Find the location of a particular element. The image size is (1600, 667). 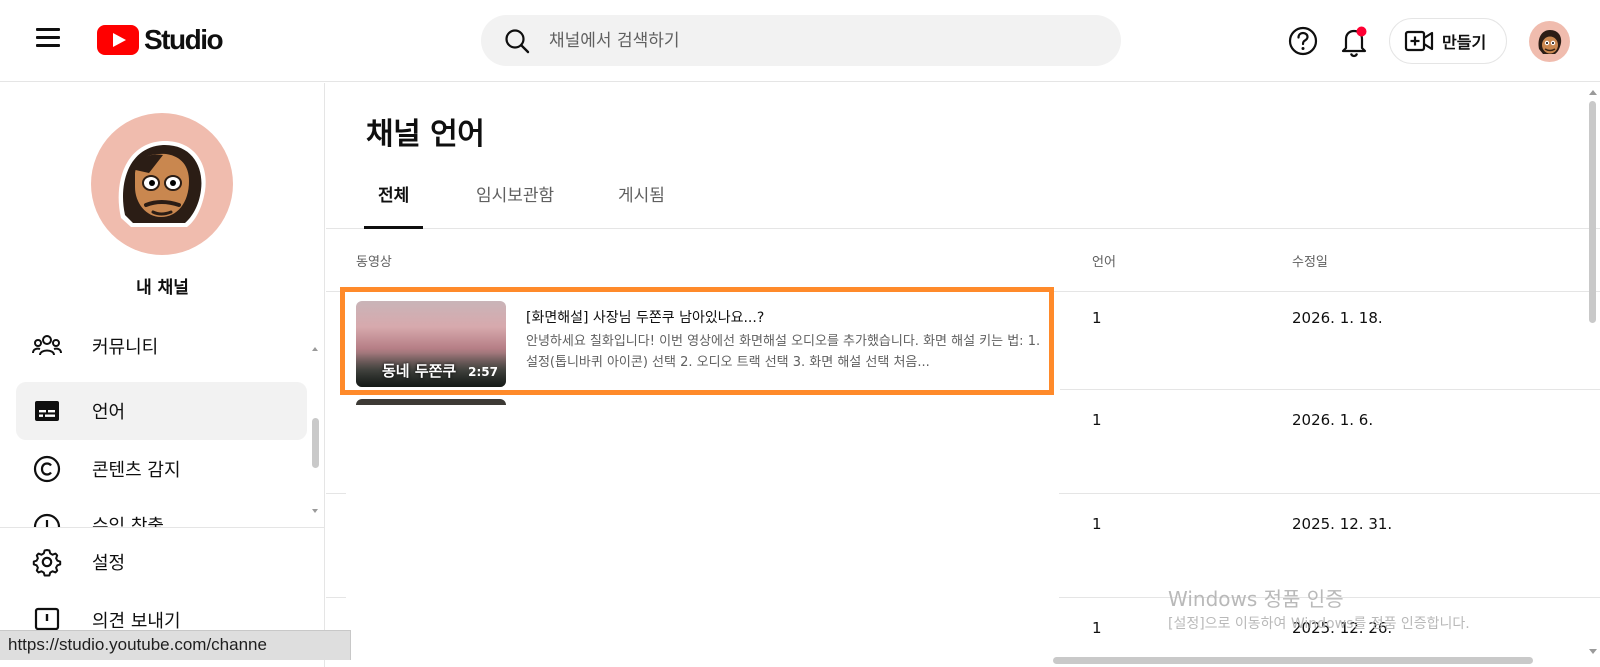

top-app-bar: Studio 만들기 is located at coordinates (800, 41).